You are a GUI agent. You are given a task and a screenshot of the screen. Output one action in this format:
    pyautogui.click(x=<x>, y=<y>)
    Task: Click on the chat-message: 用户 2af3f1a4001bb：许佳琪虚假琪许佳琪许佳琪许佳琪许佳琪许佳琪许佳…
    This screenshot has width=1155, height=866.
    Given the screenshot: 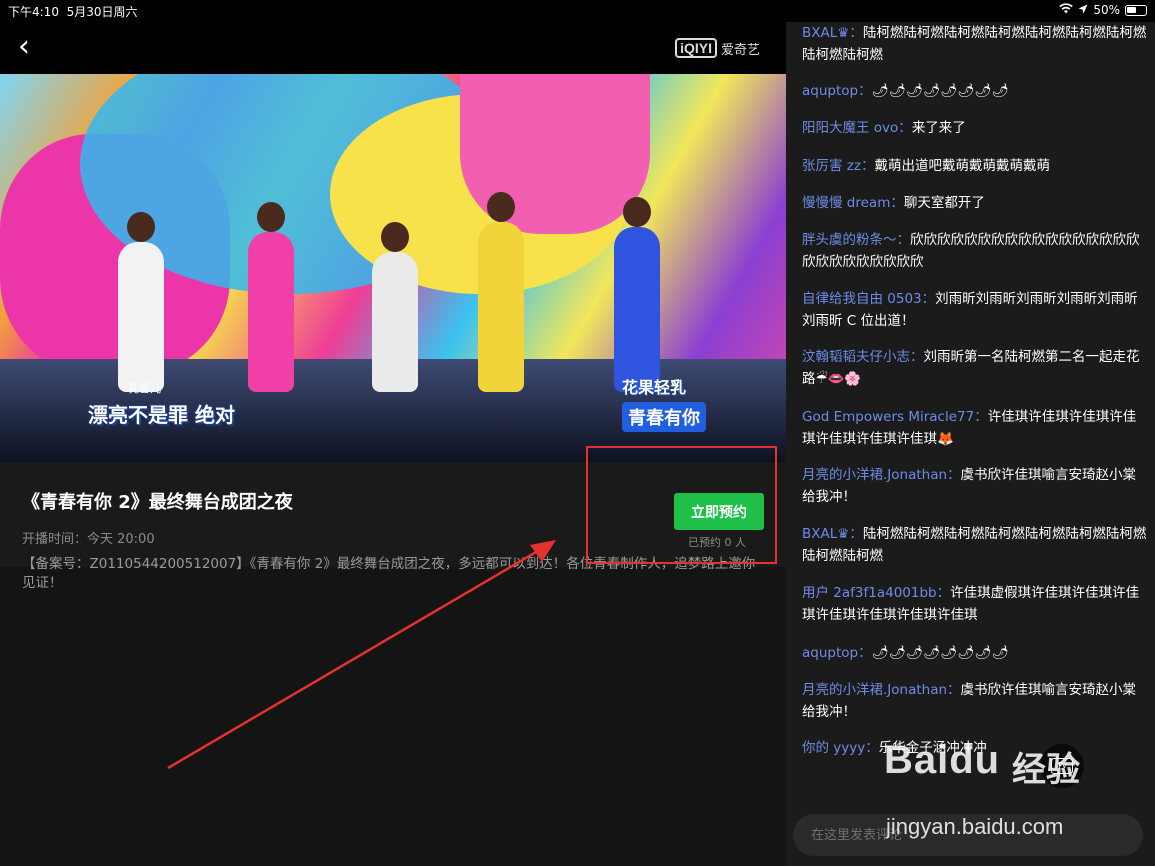 What is the action you would take?
    pyautogui.click(x=974, y=604)
    